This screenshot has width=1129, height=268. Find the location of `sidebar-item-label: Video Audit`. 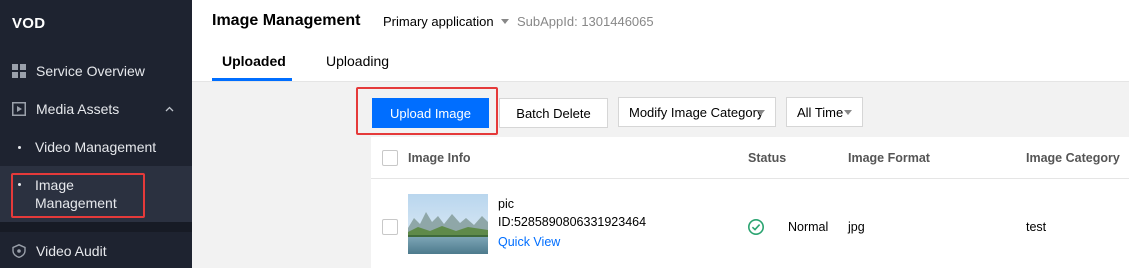

sidebar-item-label: Video Audit is located at coordinates (71, 251).